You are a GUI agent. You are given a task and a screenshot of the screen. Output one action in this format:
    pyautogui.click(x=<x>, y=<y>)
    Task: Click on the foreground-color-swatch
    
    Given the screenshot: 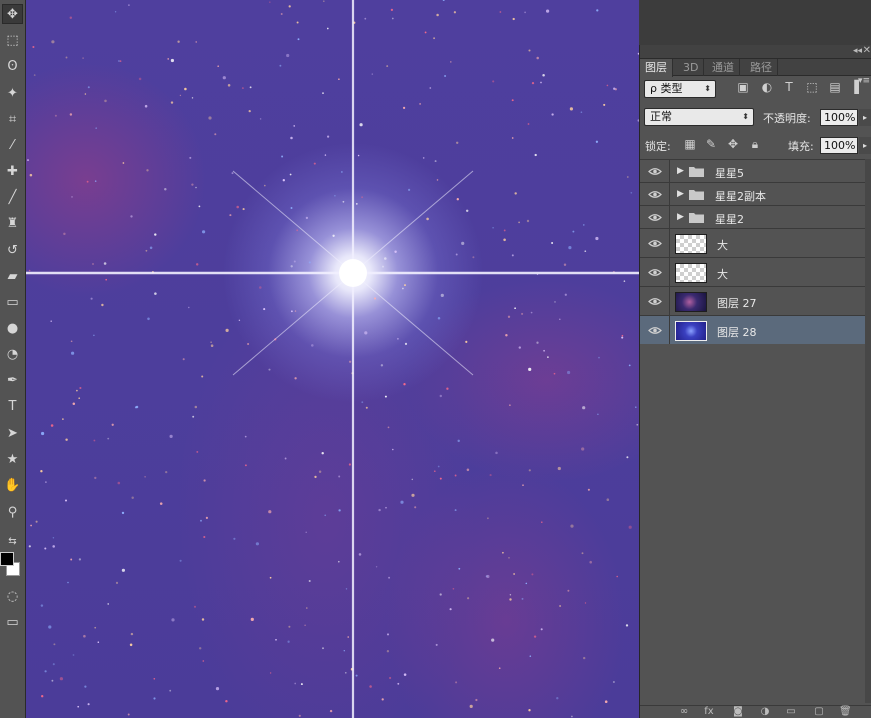 What is the action you would take?
    pyautogui.click(x=7, y=559)
    